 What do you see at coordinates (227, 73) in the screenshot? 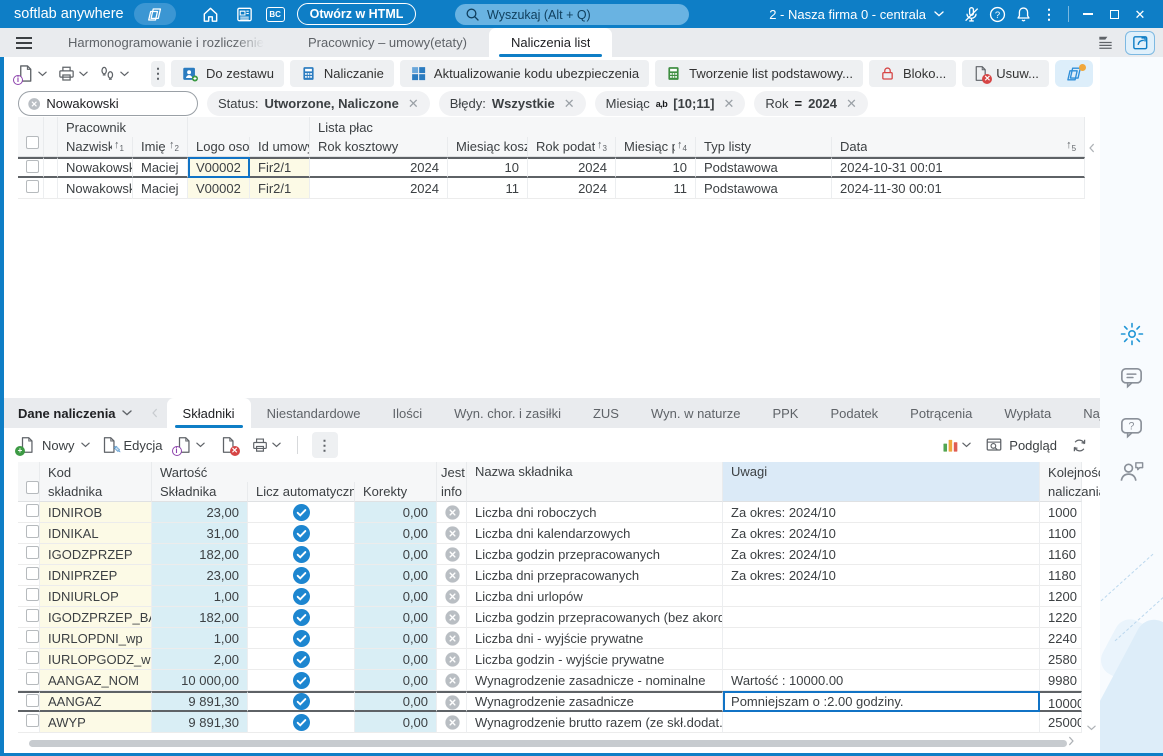
I see `do-zestawu-button: Do zestawu` at bounding box center [227, 73].